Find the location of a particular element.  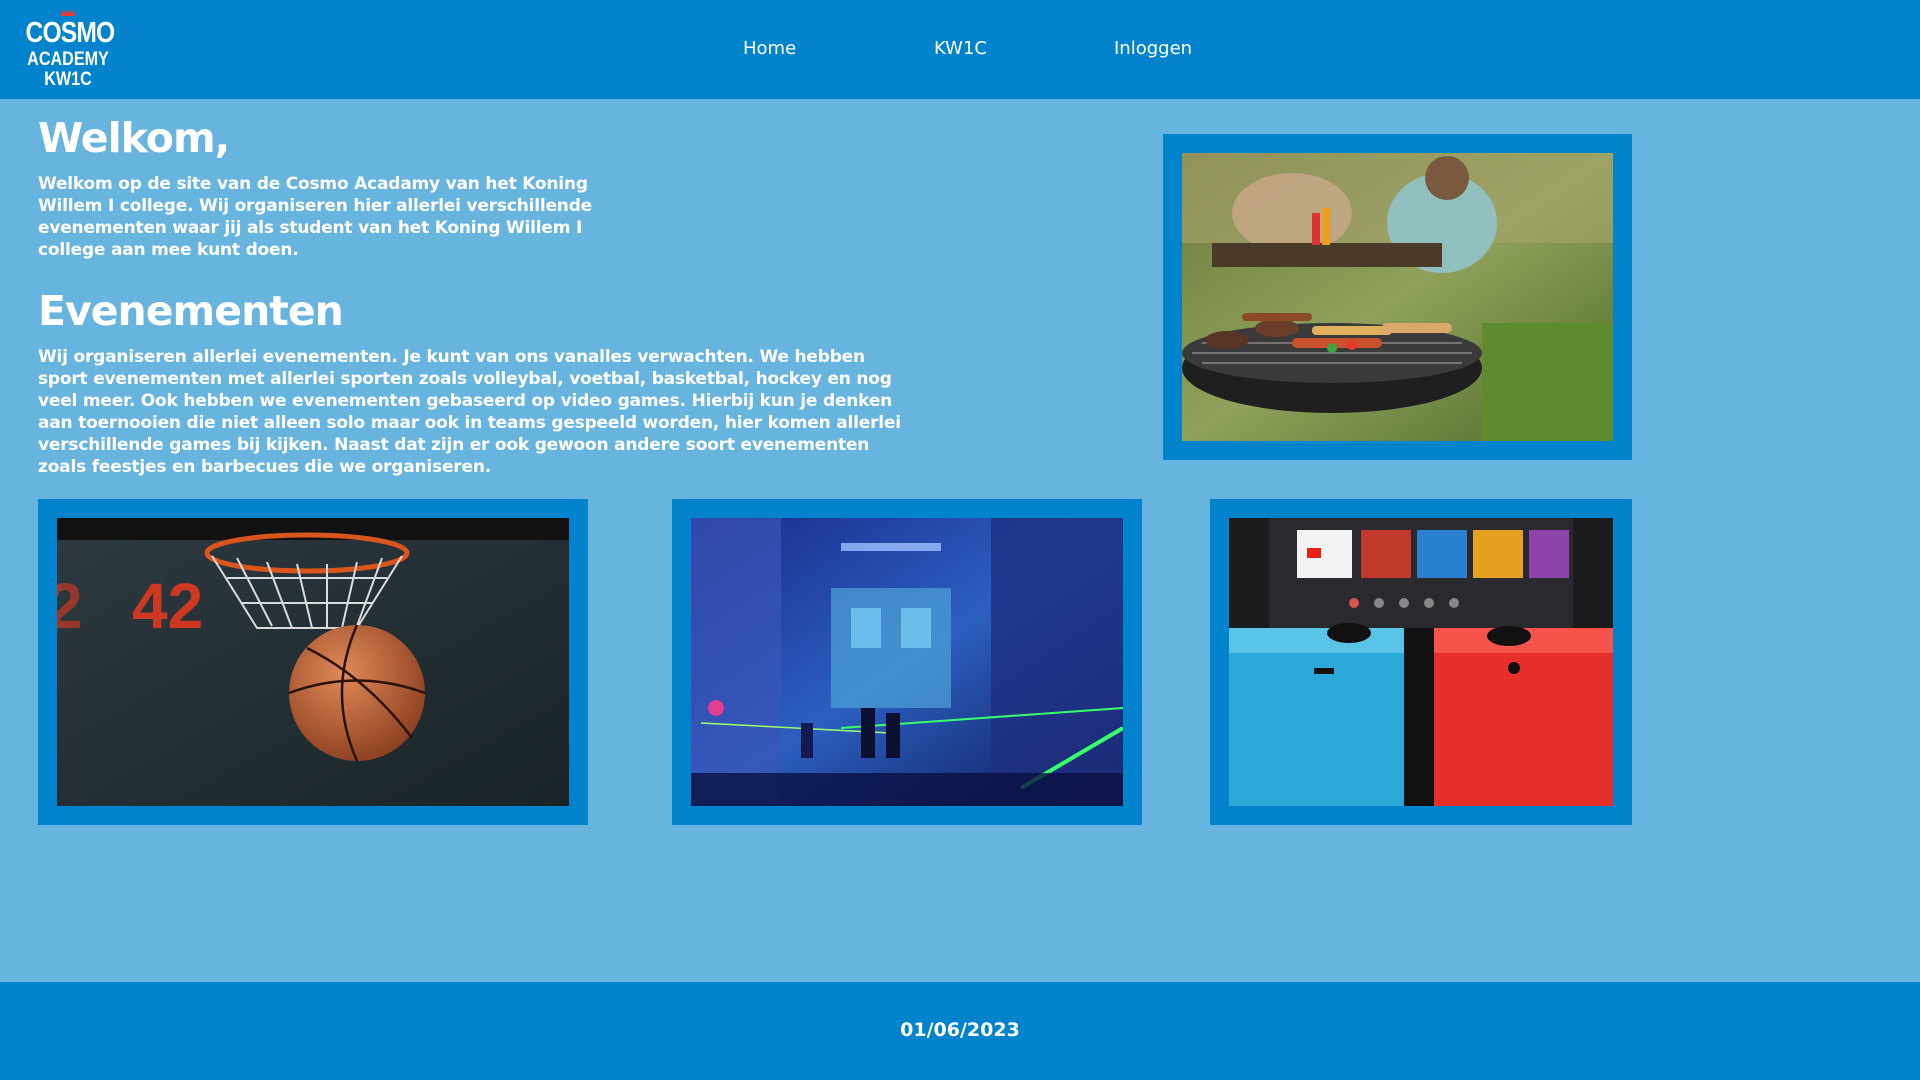

events-title: Evenementen is located at coordinates (191, 311).